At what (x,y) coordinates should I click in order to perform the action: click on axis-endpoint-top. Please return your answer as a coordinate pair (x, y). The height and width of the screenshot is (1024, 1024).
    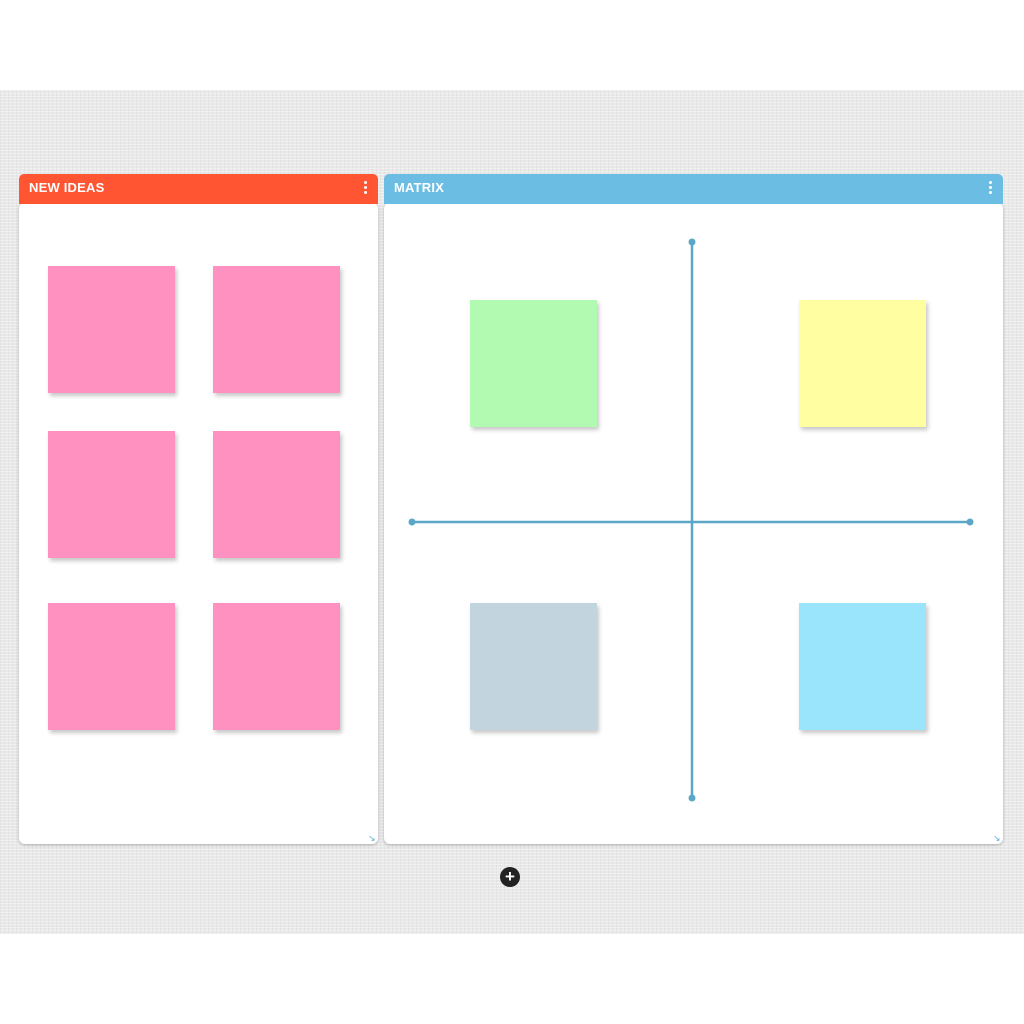
    Looking at the image, I should click on (692, 242).